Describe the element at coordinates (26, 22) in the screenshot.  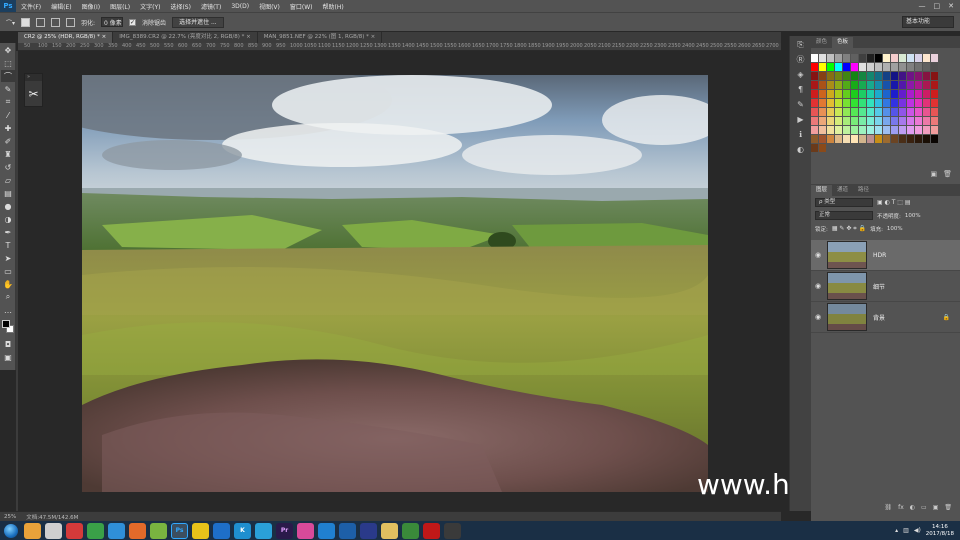
I see `new-selection-icon` at that location.